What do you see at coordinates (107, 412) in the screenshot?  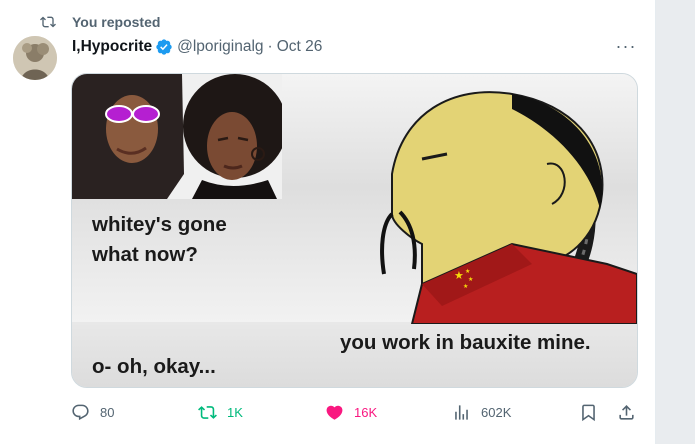 I see `reply-count: 80` at bounding box center [107, 412].